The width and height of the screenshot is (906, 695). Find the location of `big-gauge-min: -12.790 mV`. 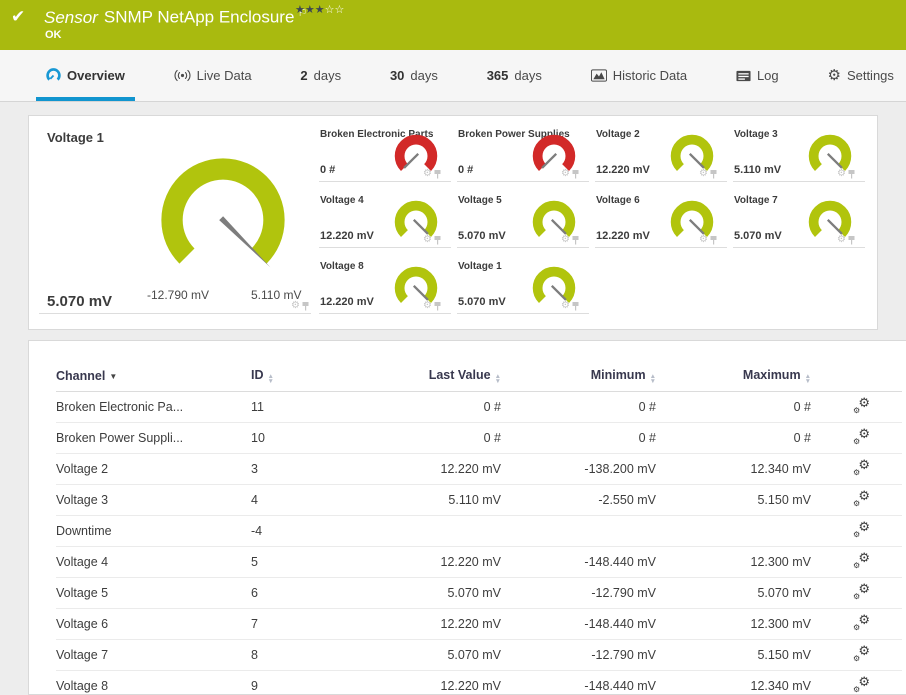

big-gauge-min: -12.790 mV is located at coordinates (178, 295).